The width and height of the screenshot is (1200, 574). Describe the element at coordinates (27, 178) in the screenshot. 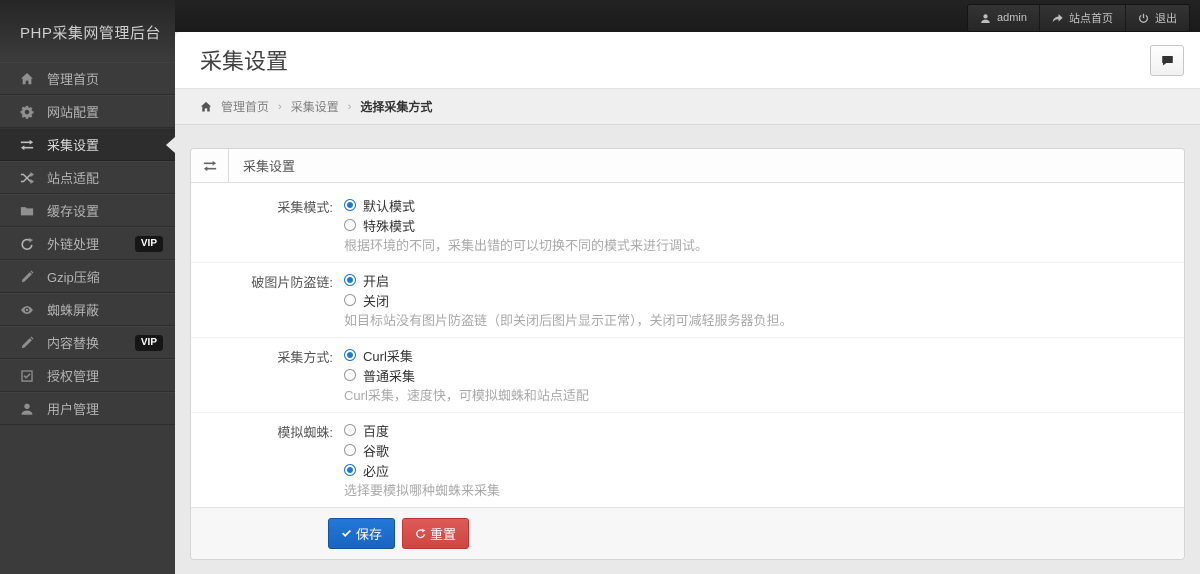

I see `shuffle-icon` at that location.